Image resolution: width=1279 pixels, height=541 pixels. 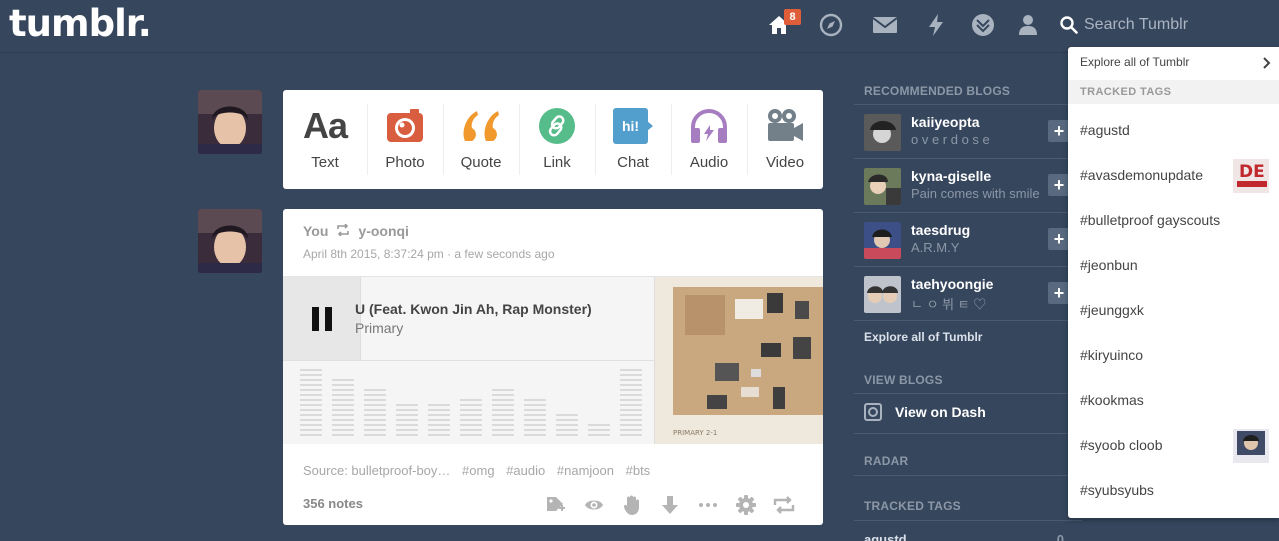 I want to click on search-input: Search Tumblr, so click(x=1160, y=25).